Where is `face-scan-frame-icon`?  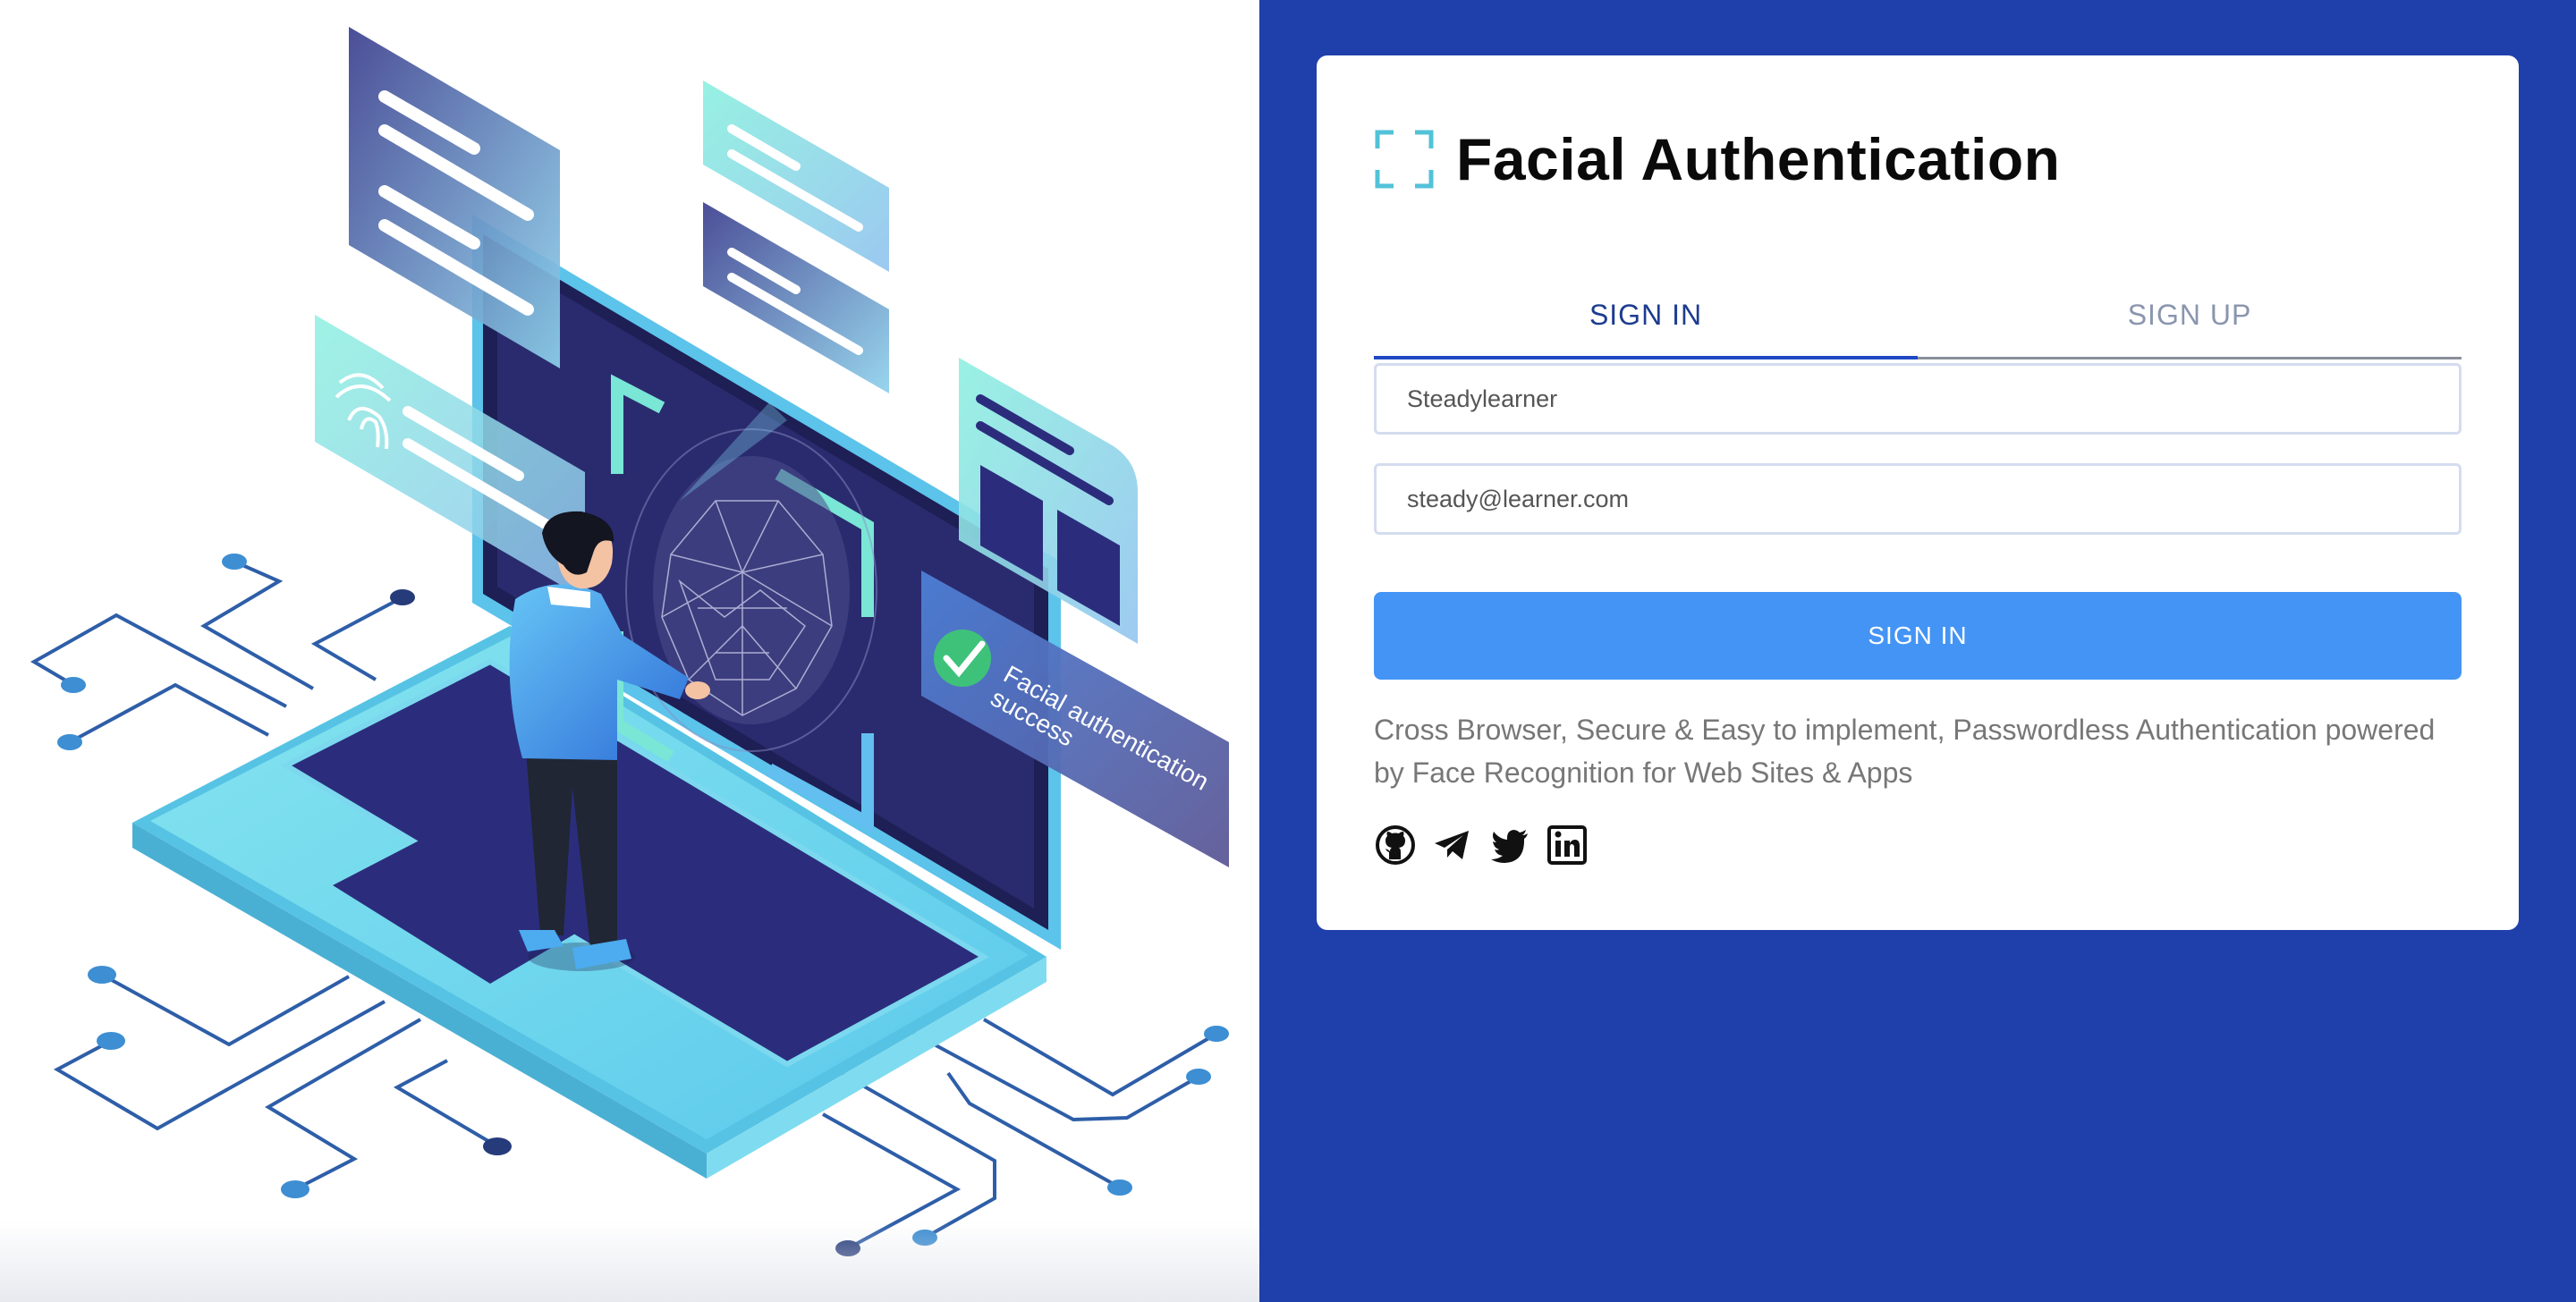 face-scan-frame-icon is located at coordinates (1404, 159).